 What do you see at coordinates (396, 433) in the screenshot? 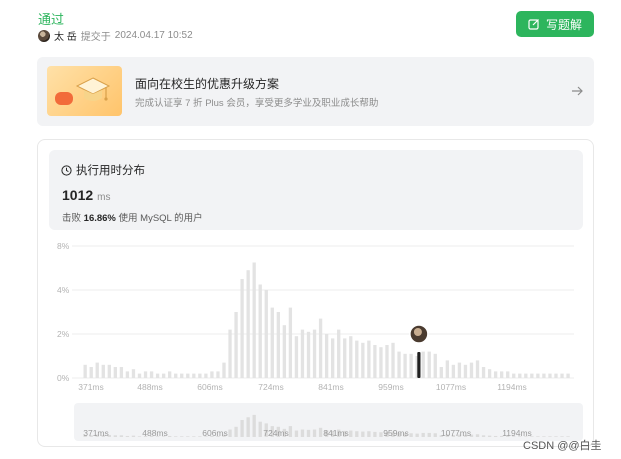
I see `overview-tick-label: 959ms` at bounding box center [396, 433].